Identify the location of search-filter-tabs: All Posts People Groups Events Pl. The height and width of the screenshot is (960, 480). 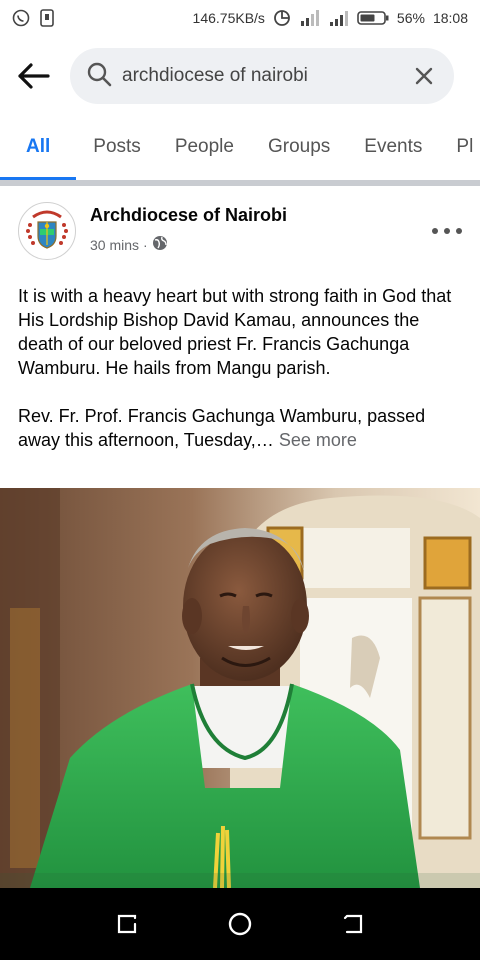
(240, 149).